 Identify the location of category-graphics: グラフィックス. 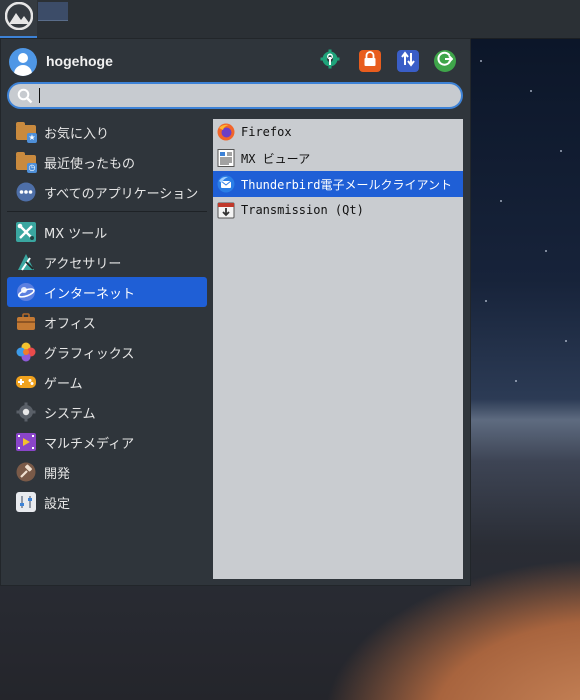
(107, 352).